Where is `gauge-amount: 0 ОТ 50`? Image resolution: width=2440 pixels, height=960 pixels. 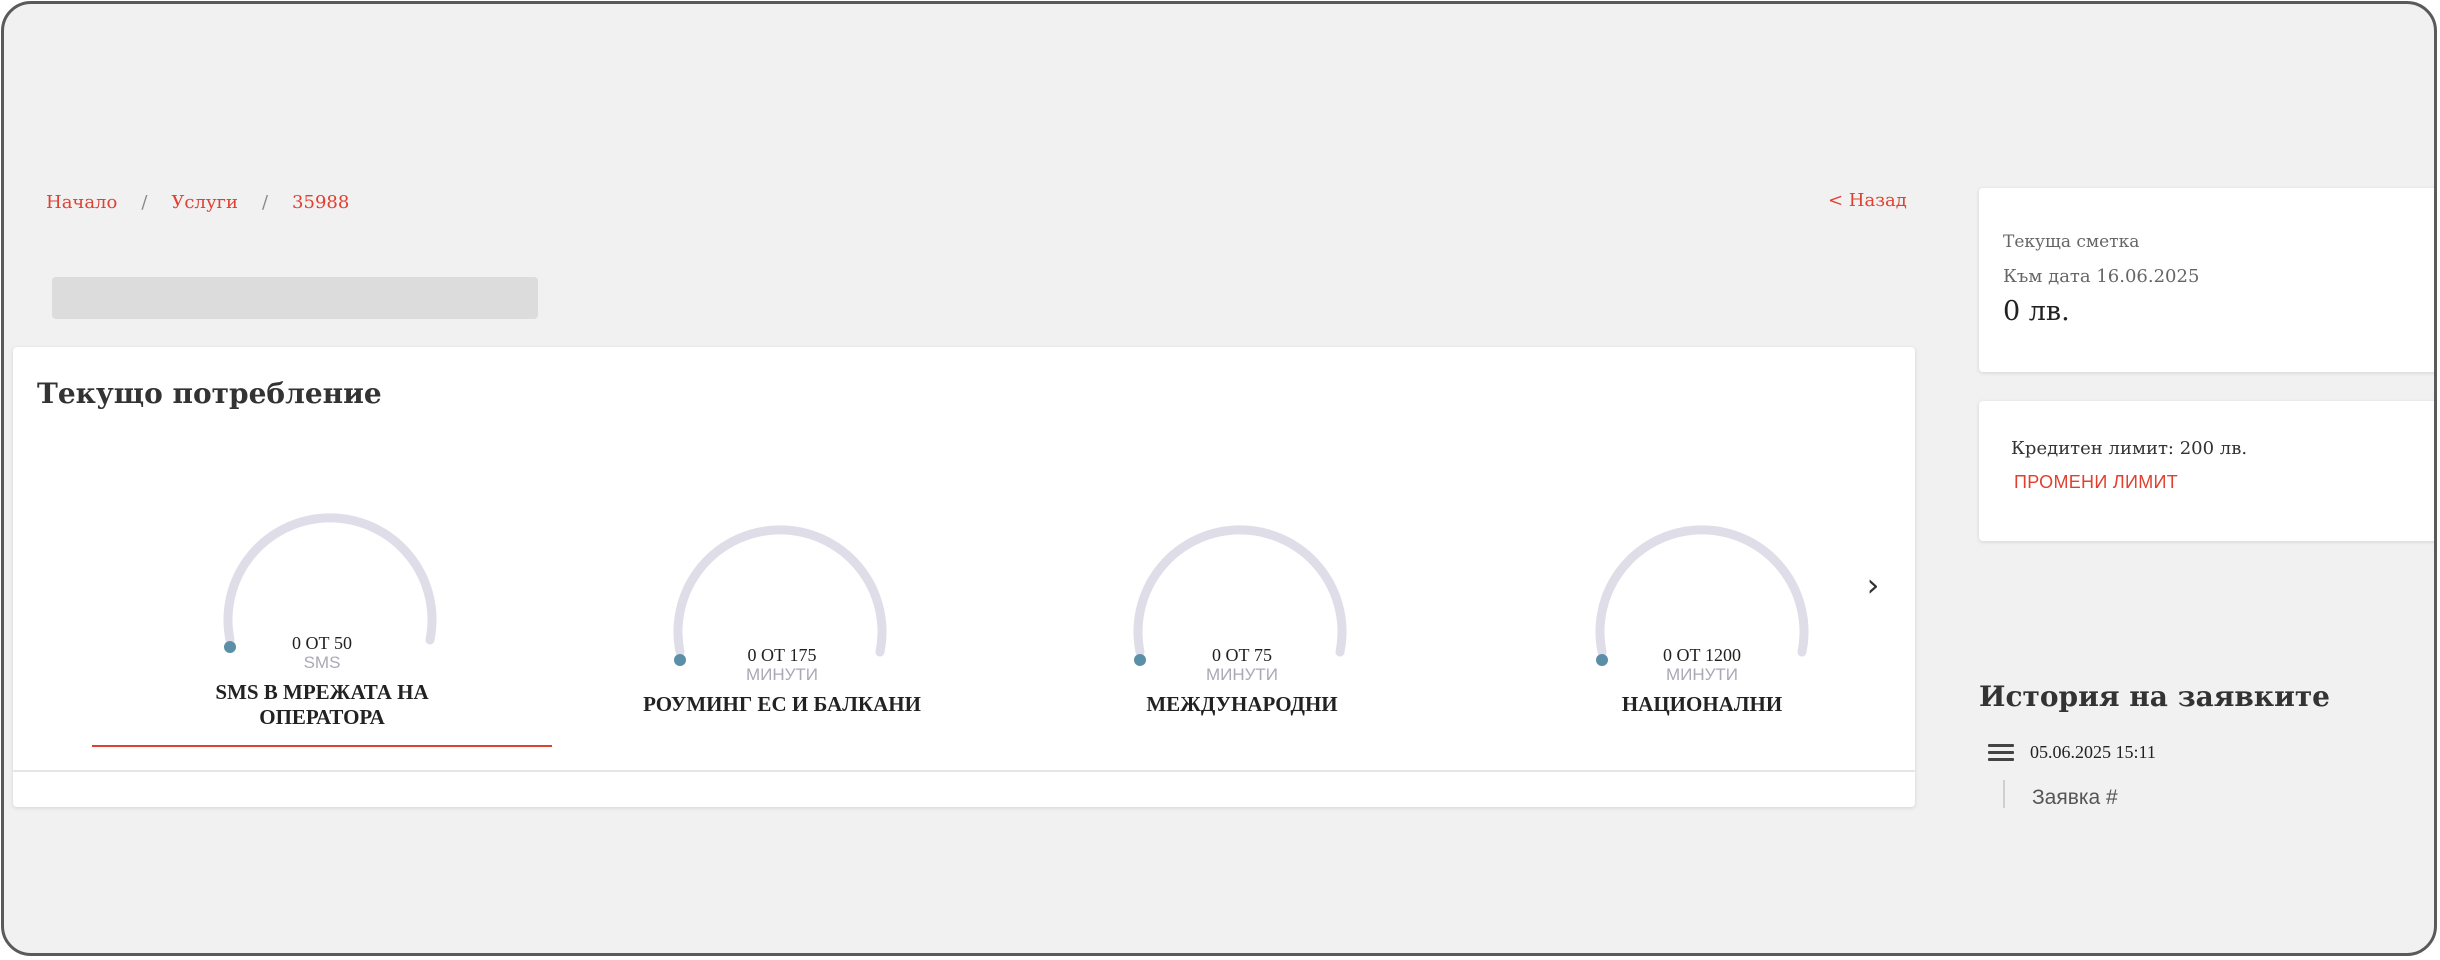
gauge-amount: 0 ОТ 50 is located at coordinates (322, 643).